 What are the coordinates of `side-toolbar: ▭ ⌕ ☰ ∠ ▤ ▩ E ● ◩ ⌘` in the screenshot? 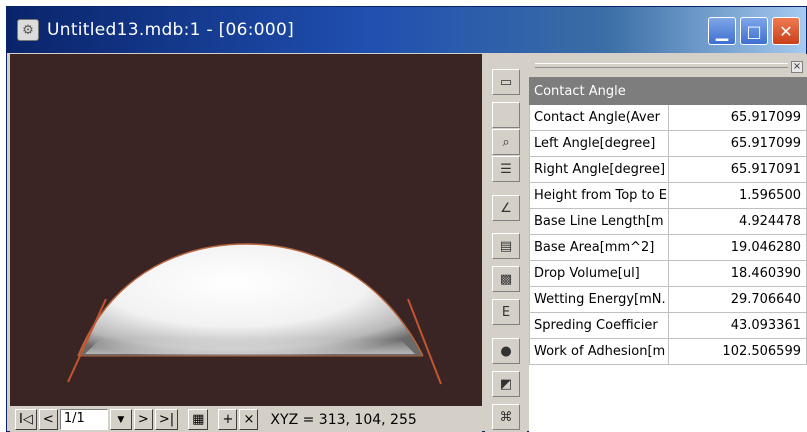 It's located at (506, 245).